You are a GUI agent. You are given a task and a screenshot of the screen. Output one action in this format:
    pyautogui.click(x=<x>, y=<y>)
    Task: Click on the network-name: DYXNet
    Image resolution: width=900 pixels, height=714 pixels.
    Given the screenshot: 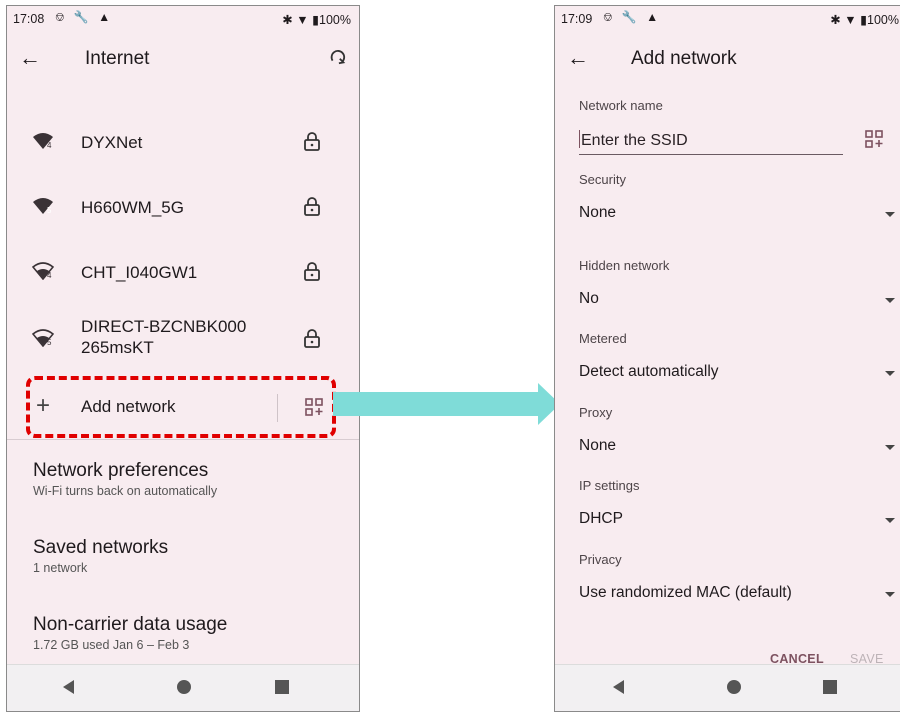 What is the action you would take?
    pyautogui.click(x=112, y=142)
    